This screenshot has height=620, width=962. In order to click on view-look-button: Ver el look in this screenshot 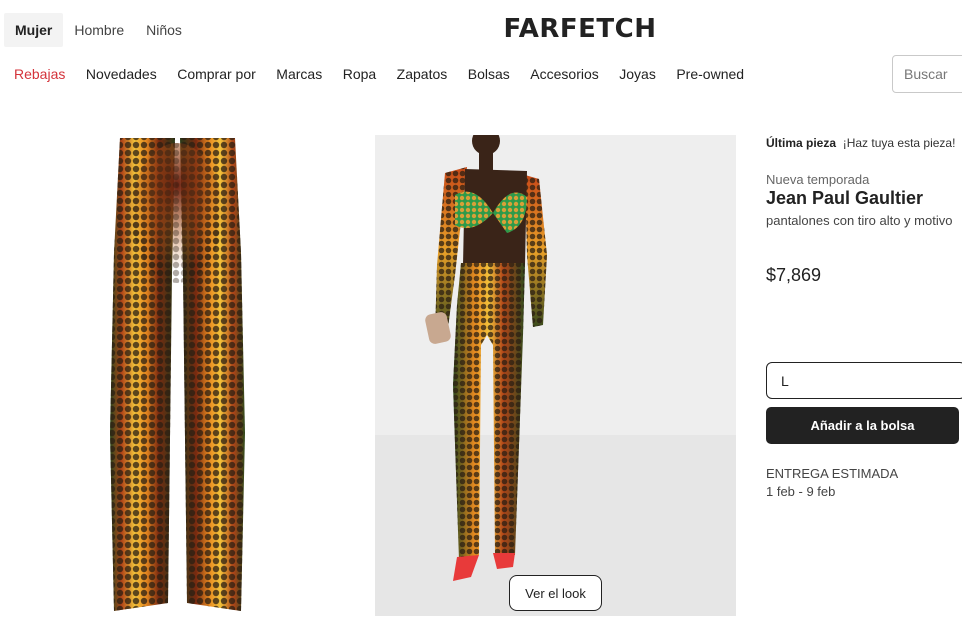, I will do `click(555, 593)`.